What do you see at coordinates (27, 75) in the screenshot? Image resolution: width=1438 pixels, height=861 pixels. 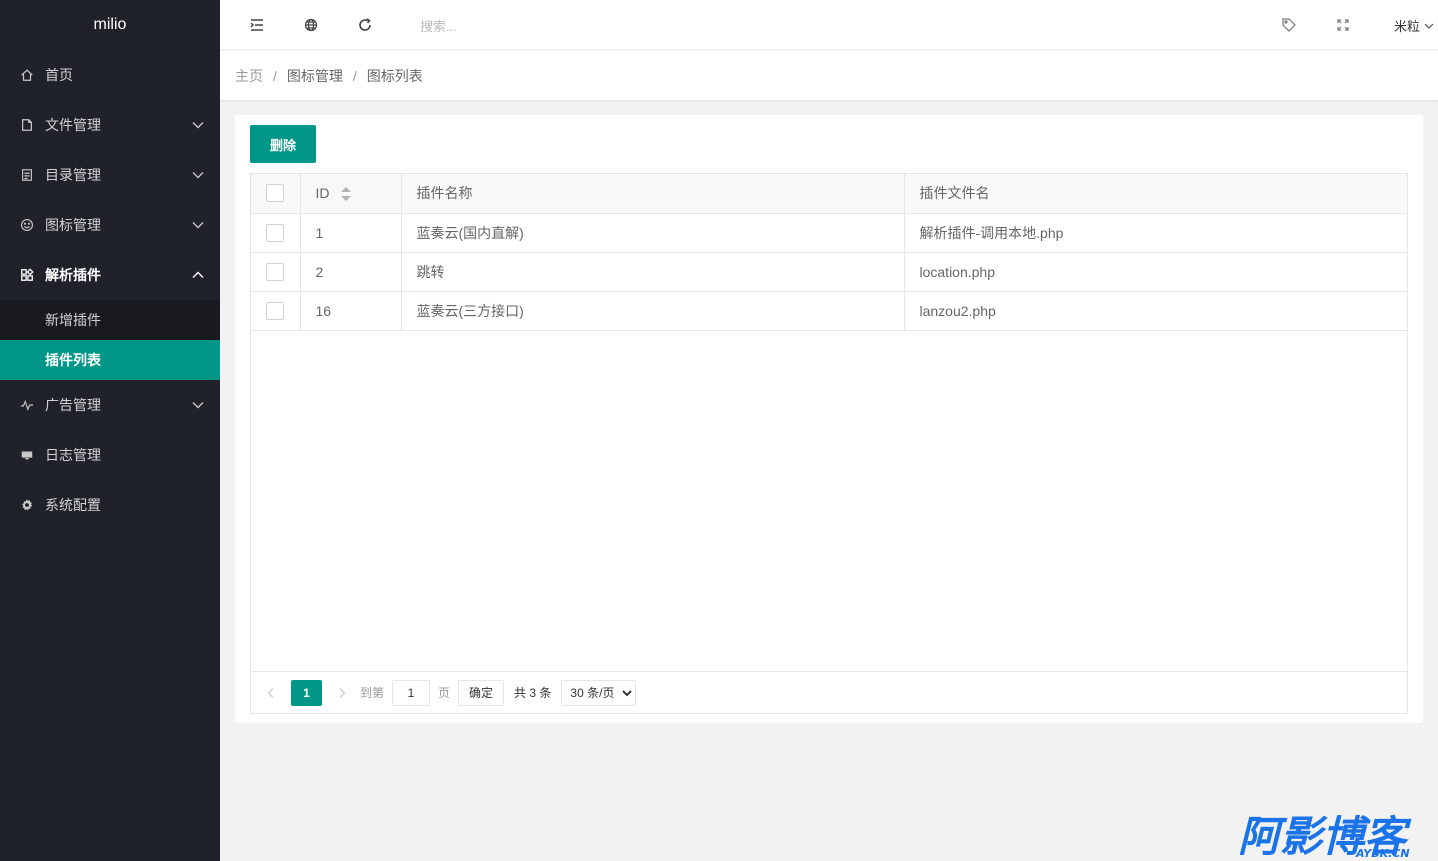 I see `home-icon` at bounding box center [27, 75].